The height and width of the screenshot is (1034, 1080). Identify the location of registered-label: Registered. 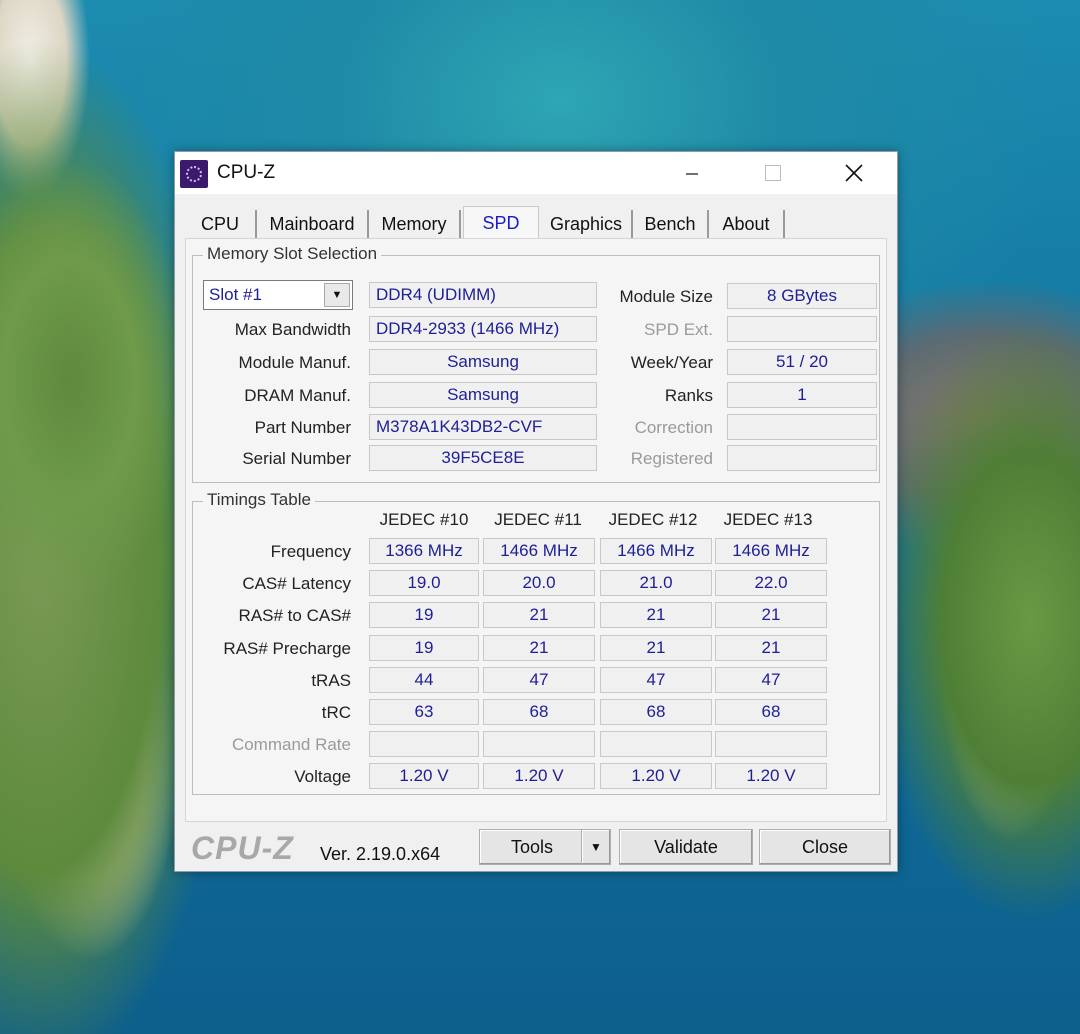
(671, 458).